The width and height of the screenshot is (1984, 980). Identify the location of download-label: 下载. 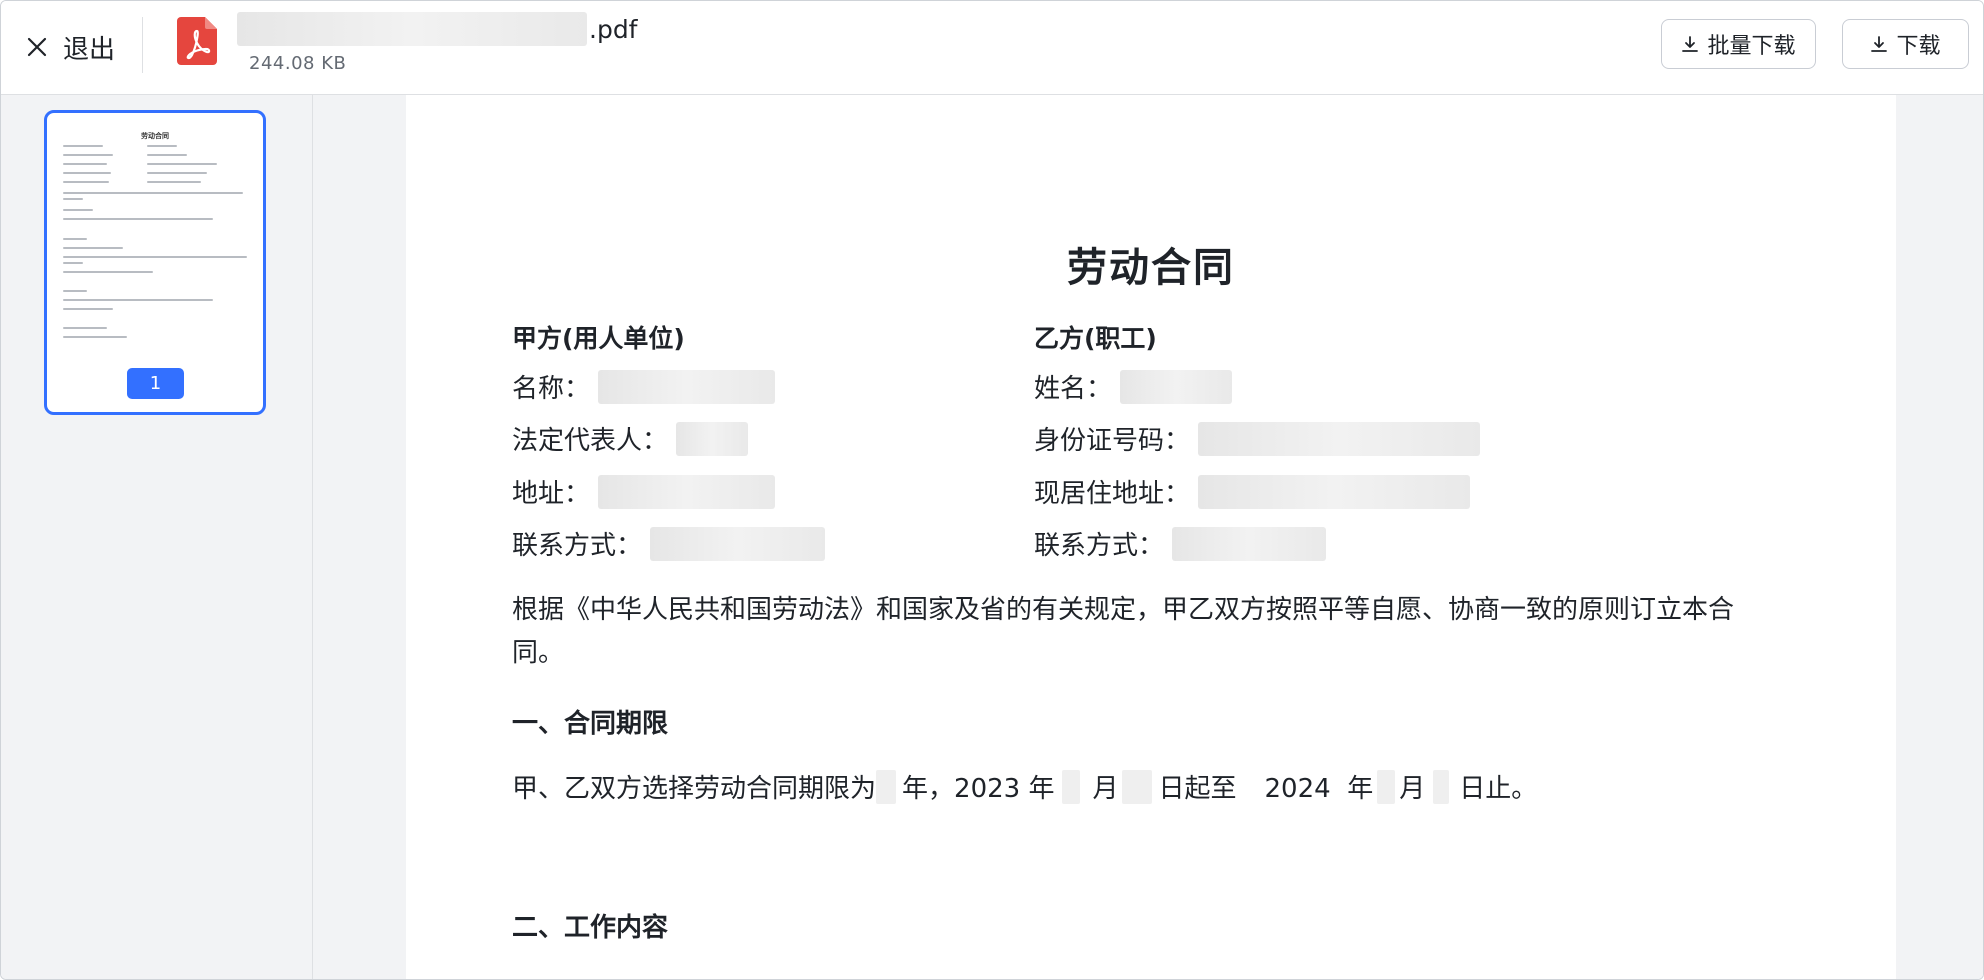
(1918, 46).